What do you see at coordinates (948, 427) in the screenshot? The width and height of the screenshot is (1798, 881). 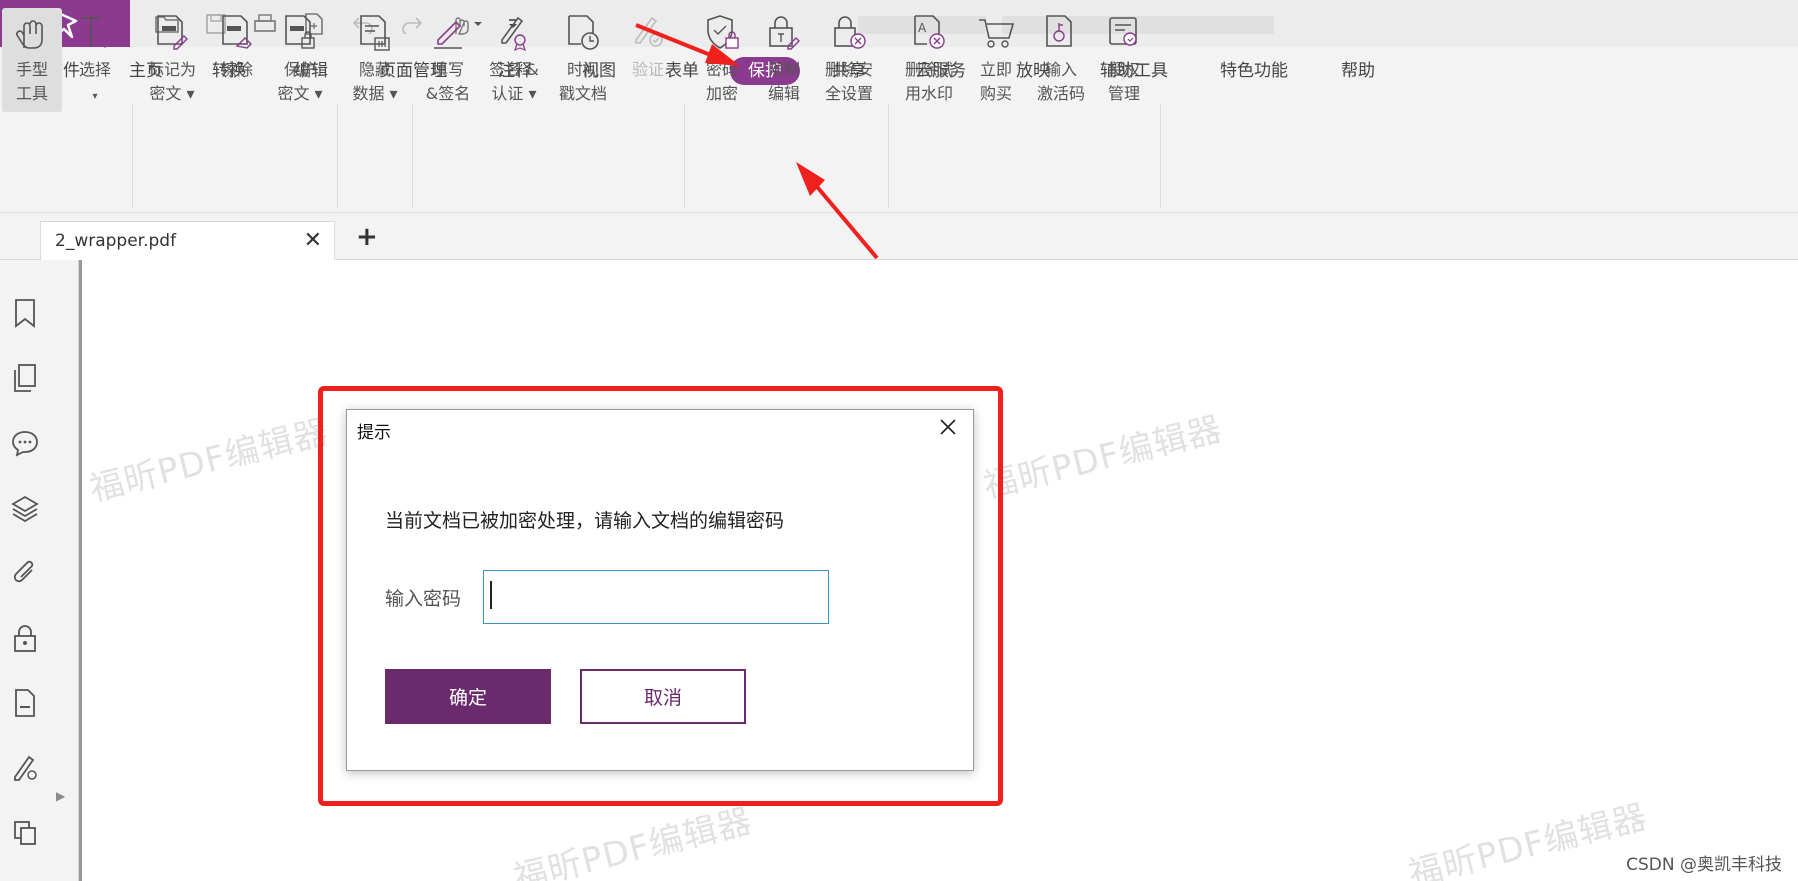 I see `close-icon` at bounding box center [948, 427].